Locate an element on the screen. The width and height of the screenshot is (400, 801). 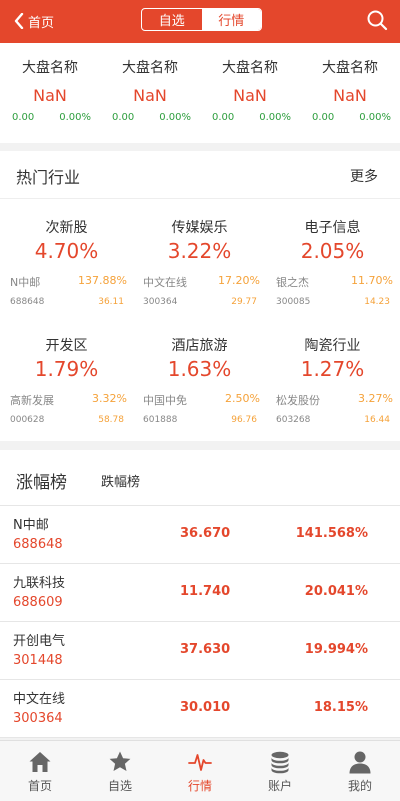
stock-name: 九联科技 is located at coordinates (39, 583).